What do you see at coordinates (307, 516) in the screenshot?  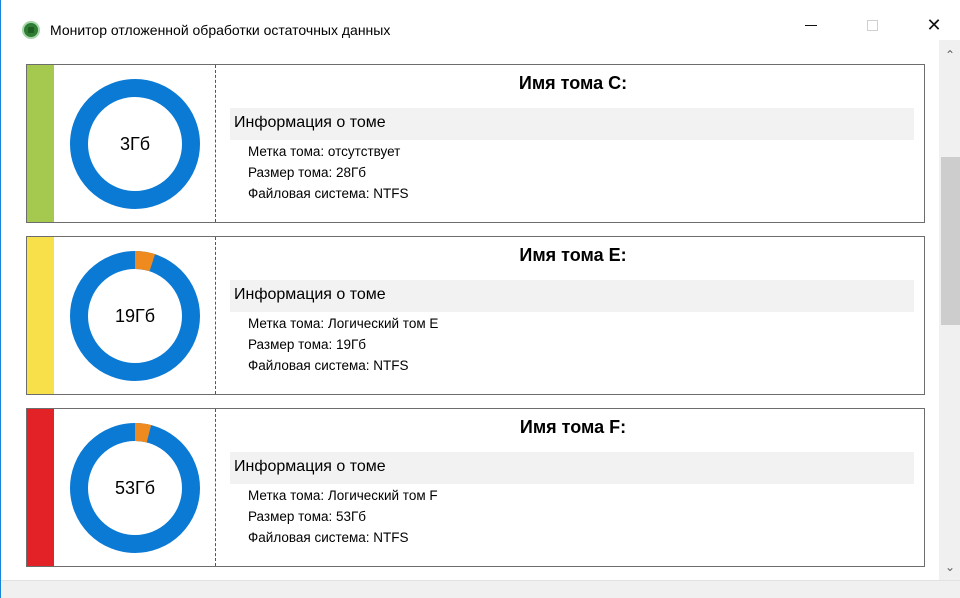 I see `volume-size-line: Размер тома: 53Гб` at bounding box center [307, 516].